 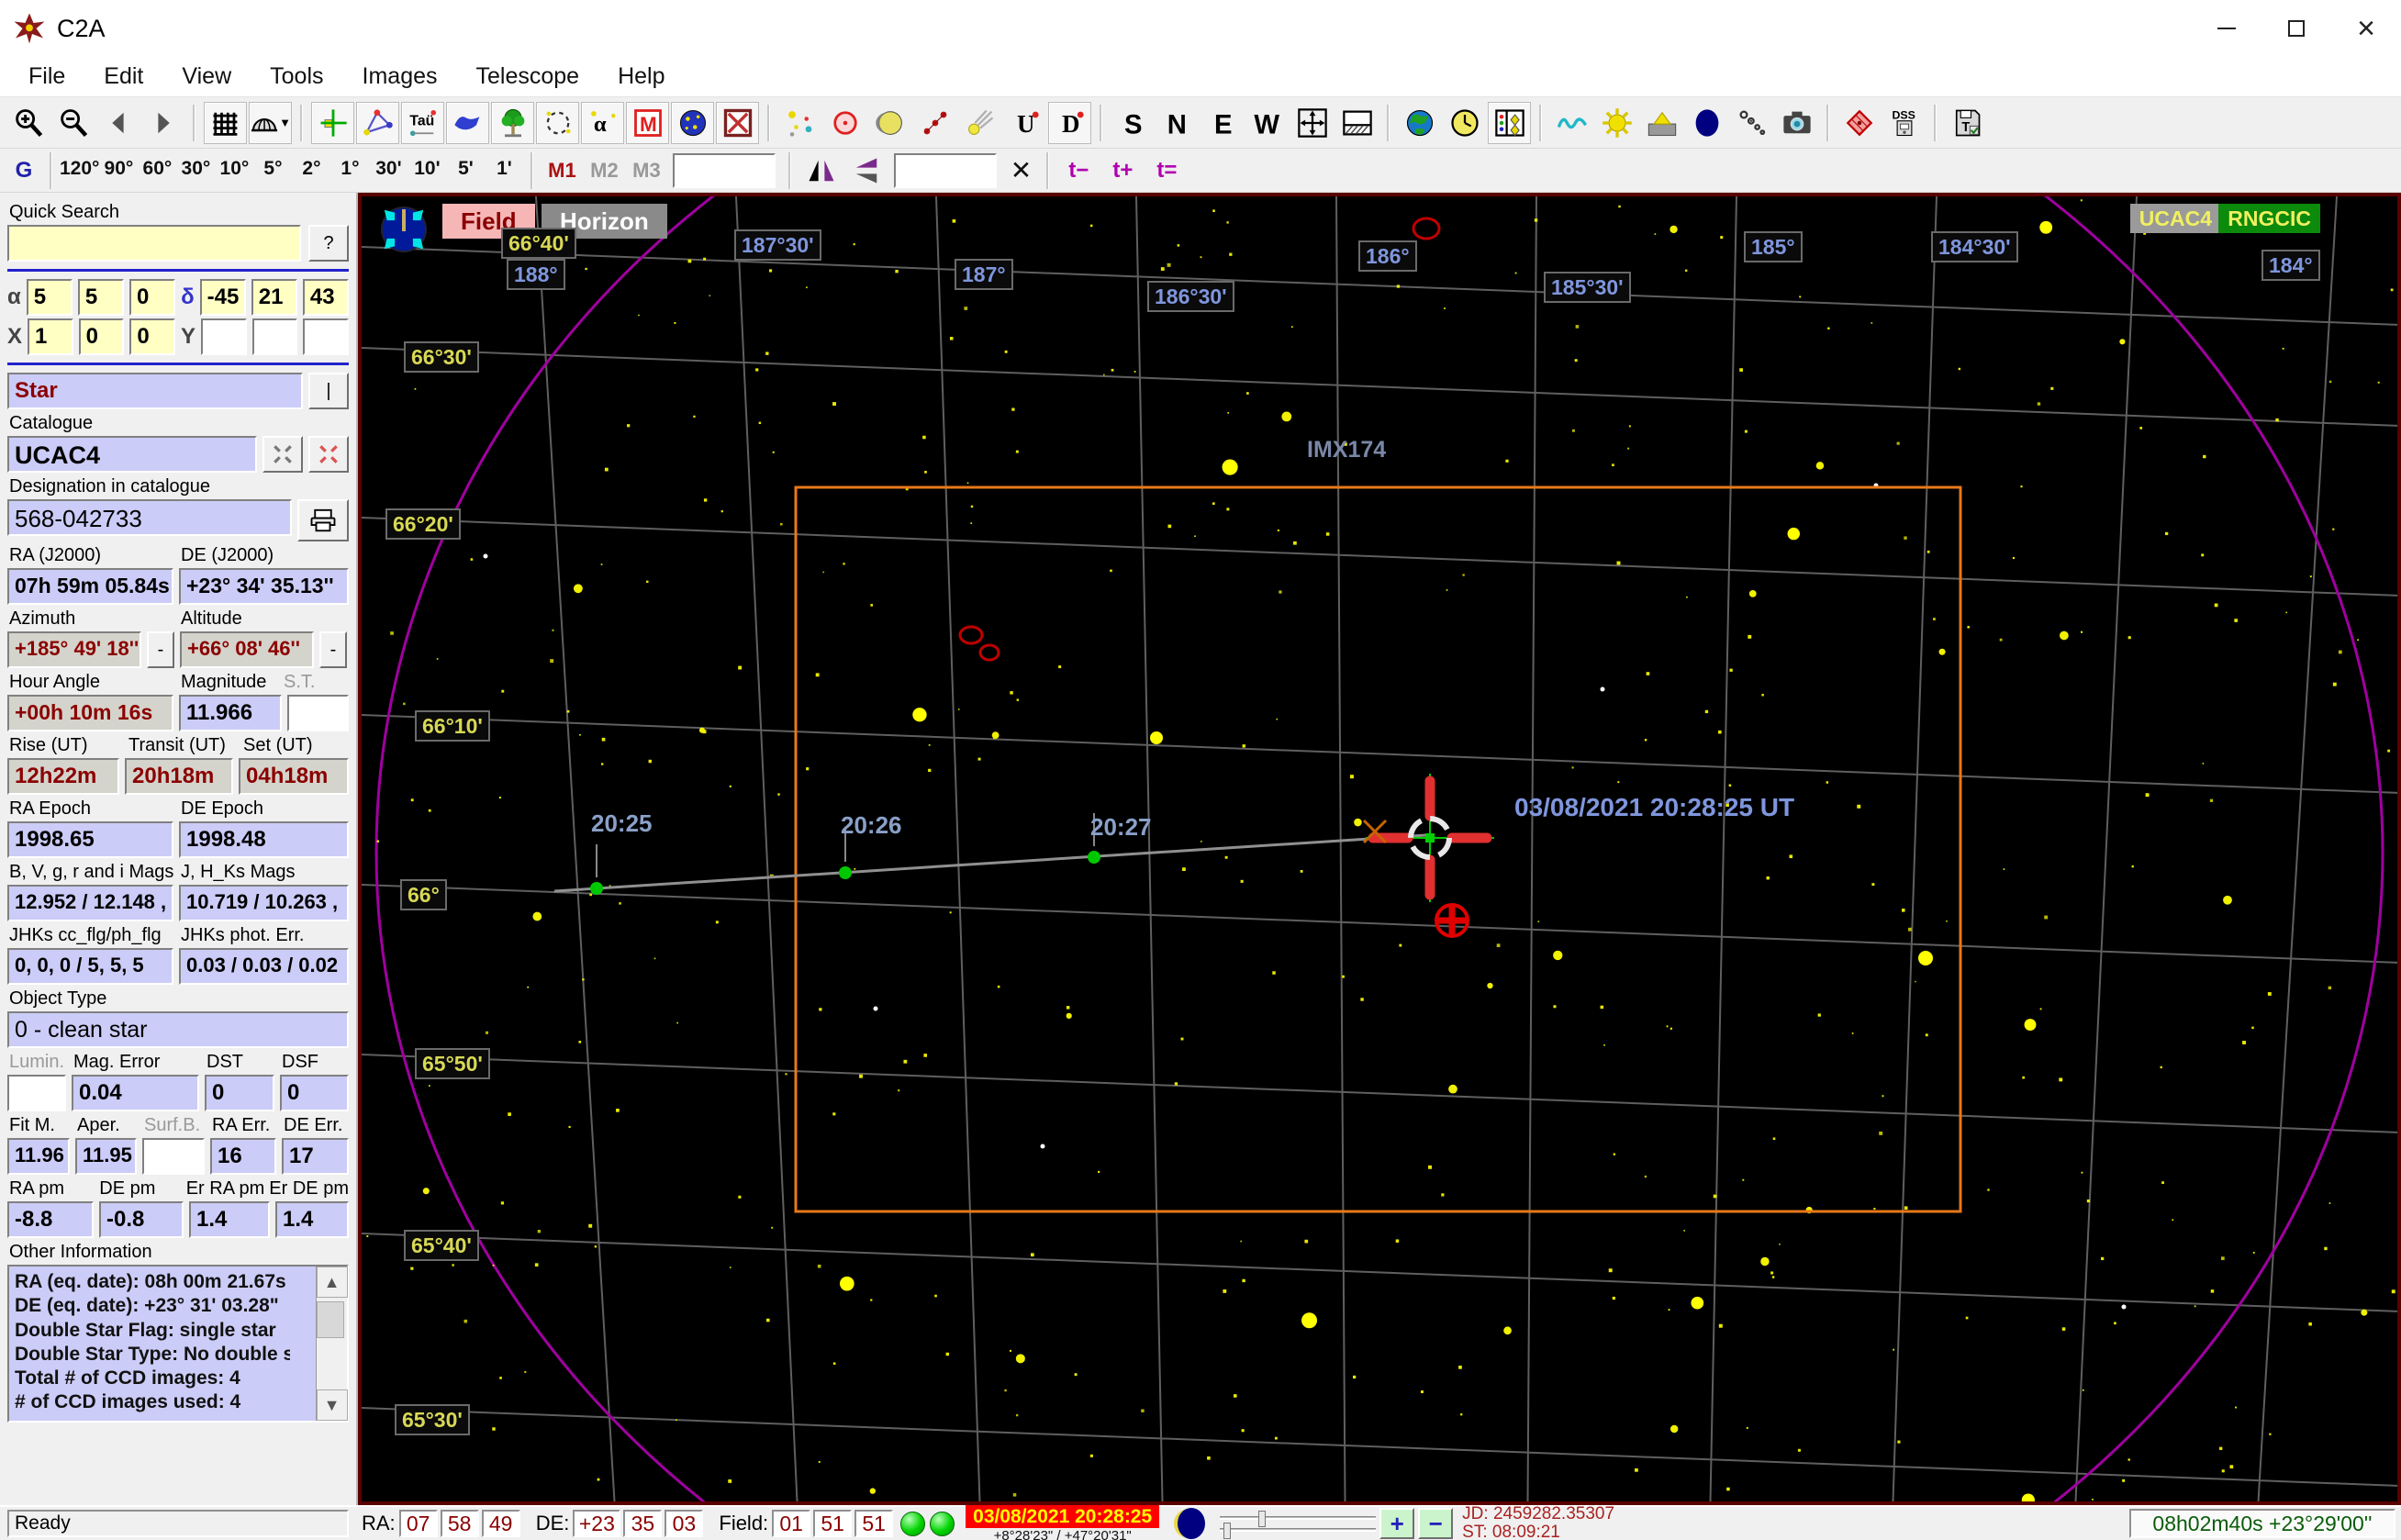 What do you see at coordinates (557, 123) in the screenshot?
I see `field-circle-button` at bounding box center [557, 123].